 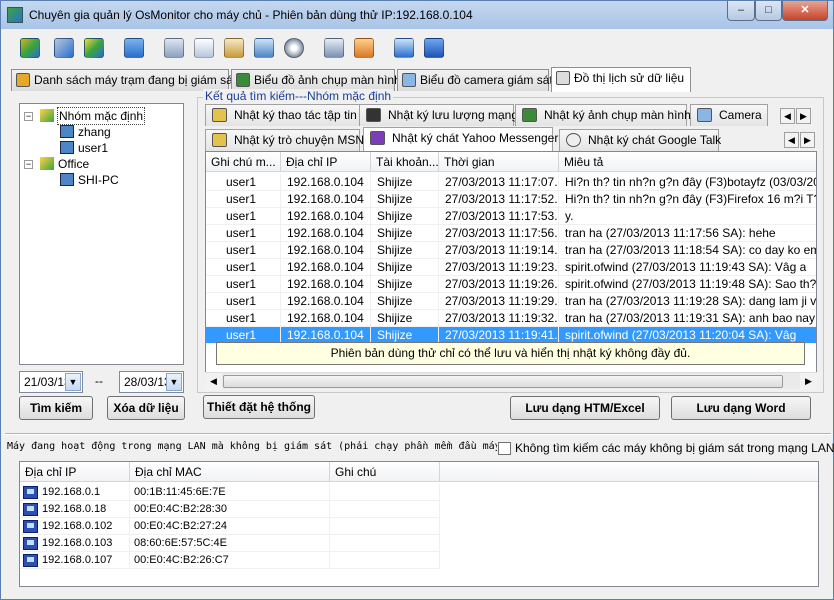 I want to click on cart-icon, so click(x=404, y=48).